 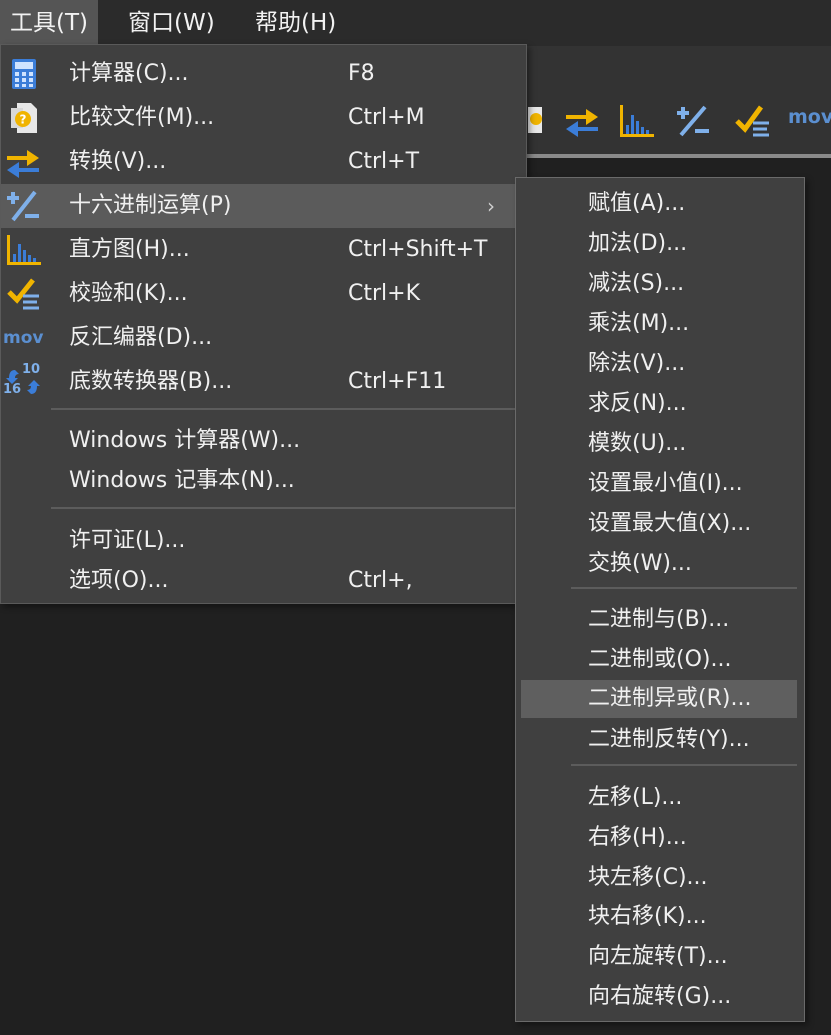 I want to click on compare-files-icon: ?, so click(x=24, y=118).